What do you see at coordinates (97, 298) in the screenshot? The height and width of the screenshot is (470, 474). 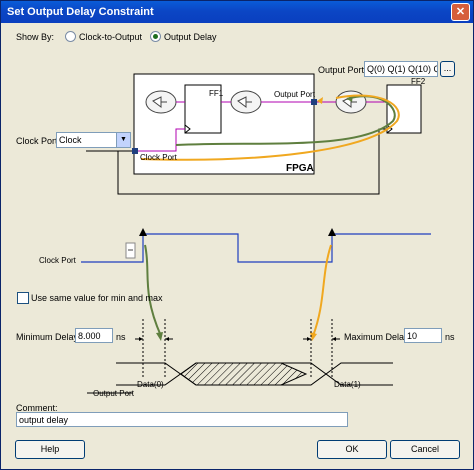 I see `same-value-label: Use same value for min and max` at bounding box center [97, 298].